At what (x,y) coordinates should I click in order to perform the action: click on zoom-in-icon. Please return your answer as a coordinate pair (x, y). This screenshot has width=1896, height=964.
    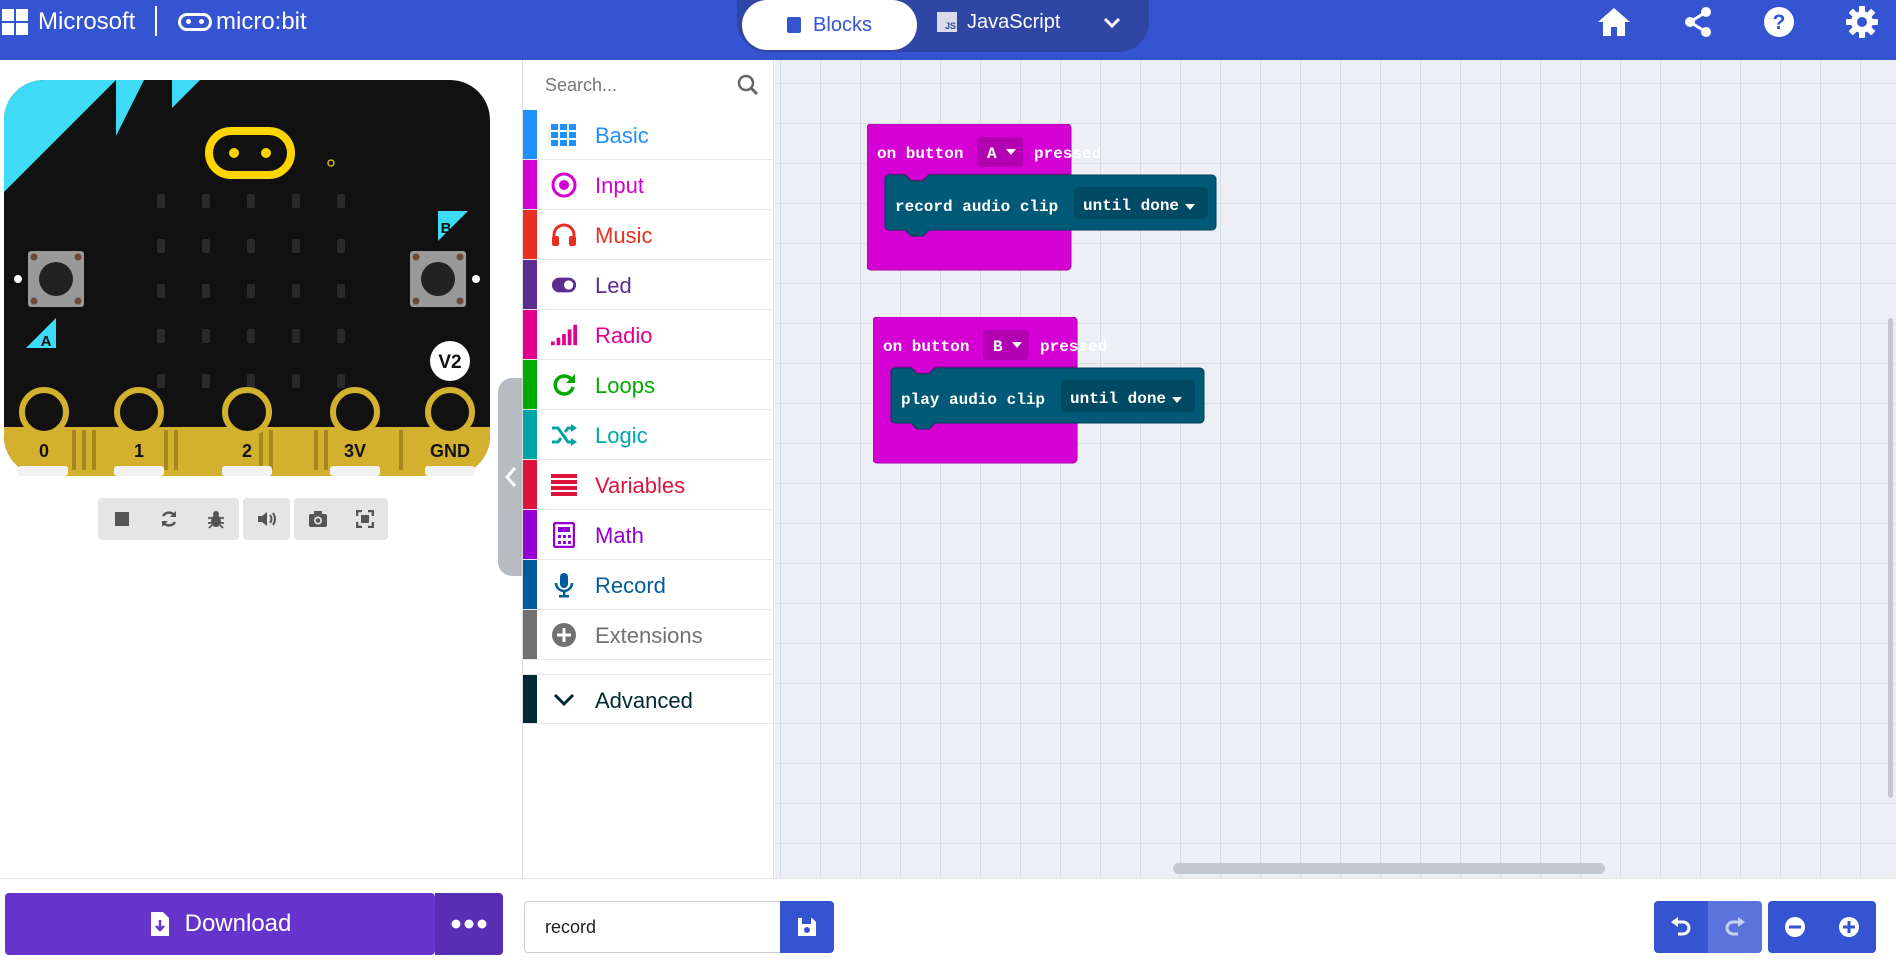
    Looking at the image, I should click on (1849, 927).